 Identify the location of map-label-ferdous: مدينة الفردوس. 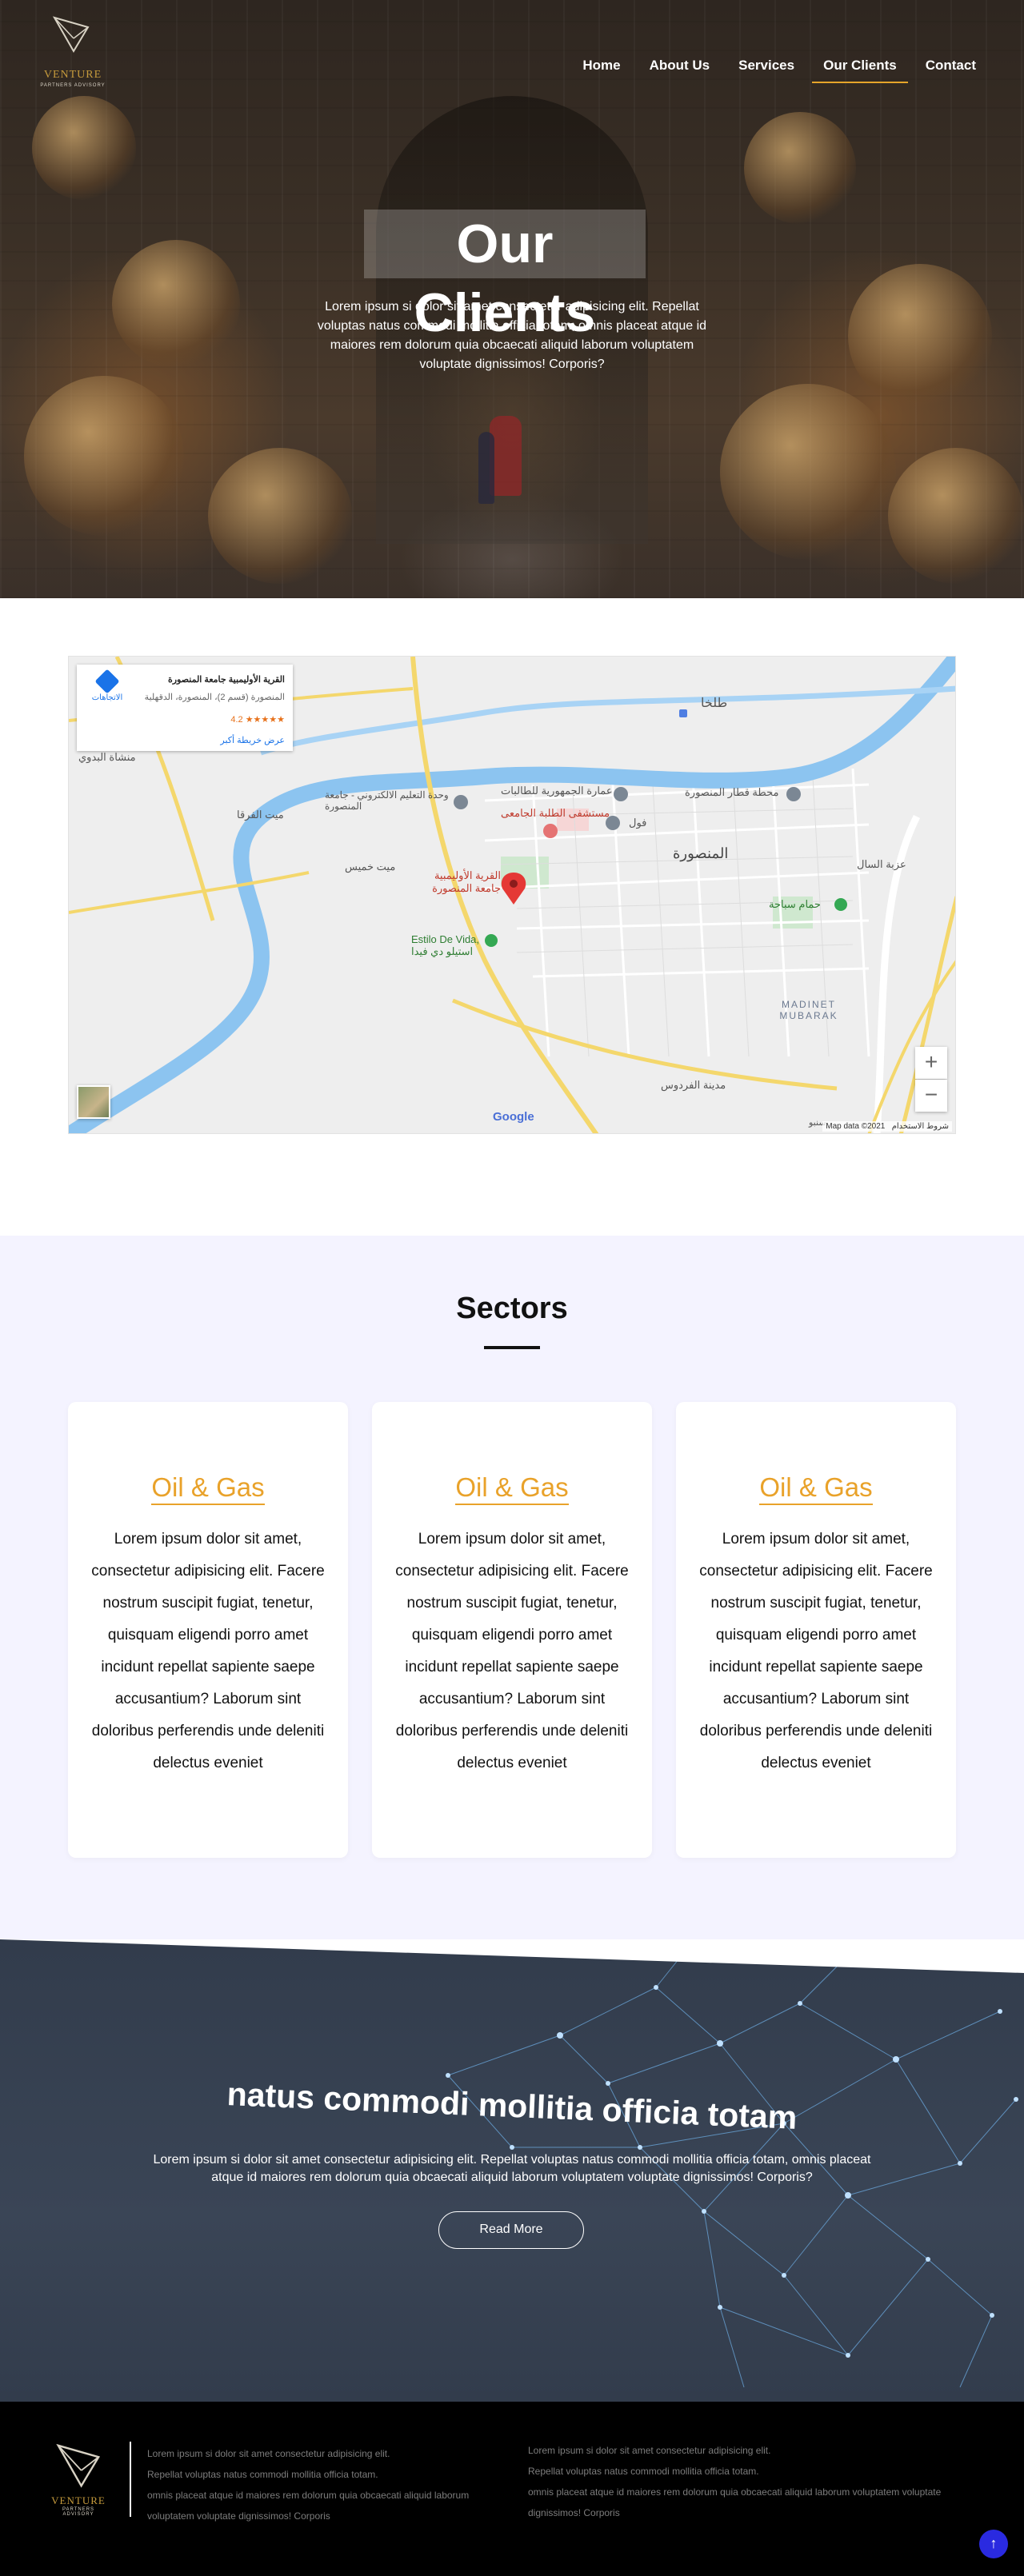
(693, 1085).